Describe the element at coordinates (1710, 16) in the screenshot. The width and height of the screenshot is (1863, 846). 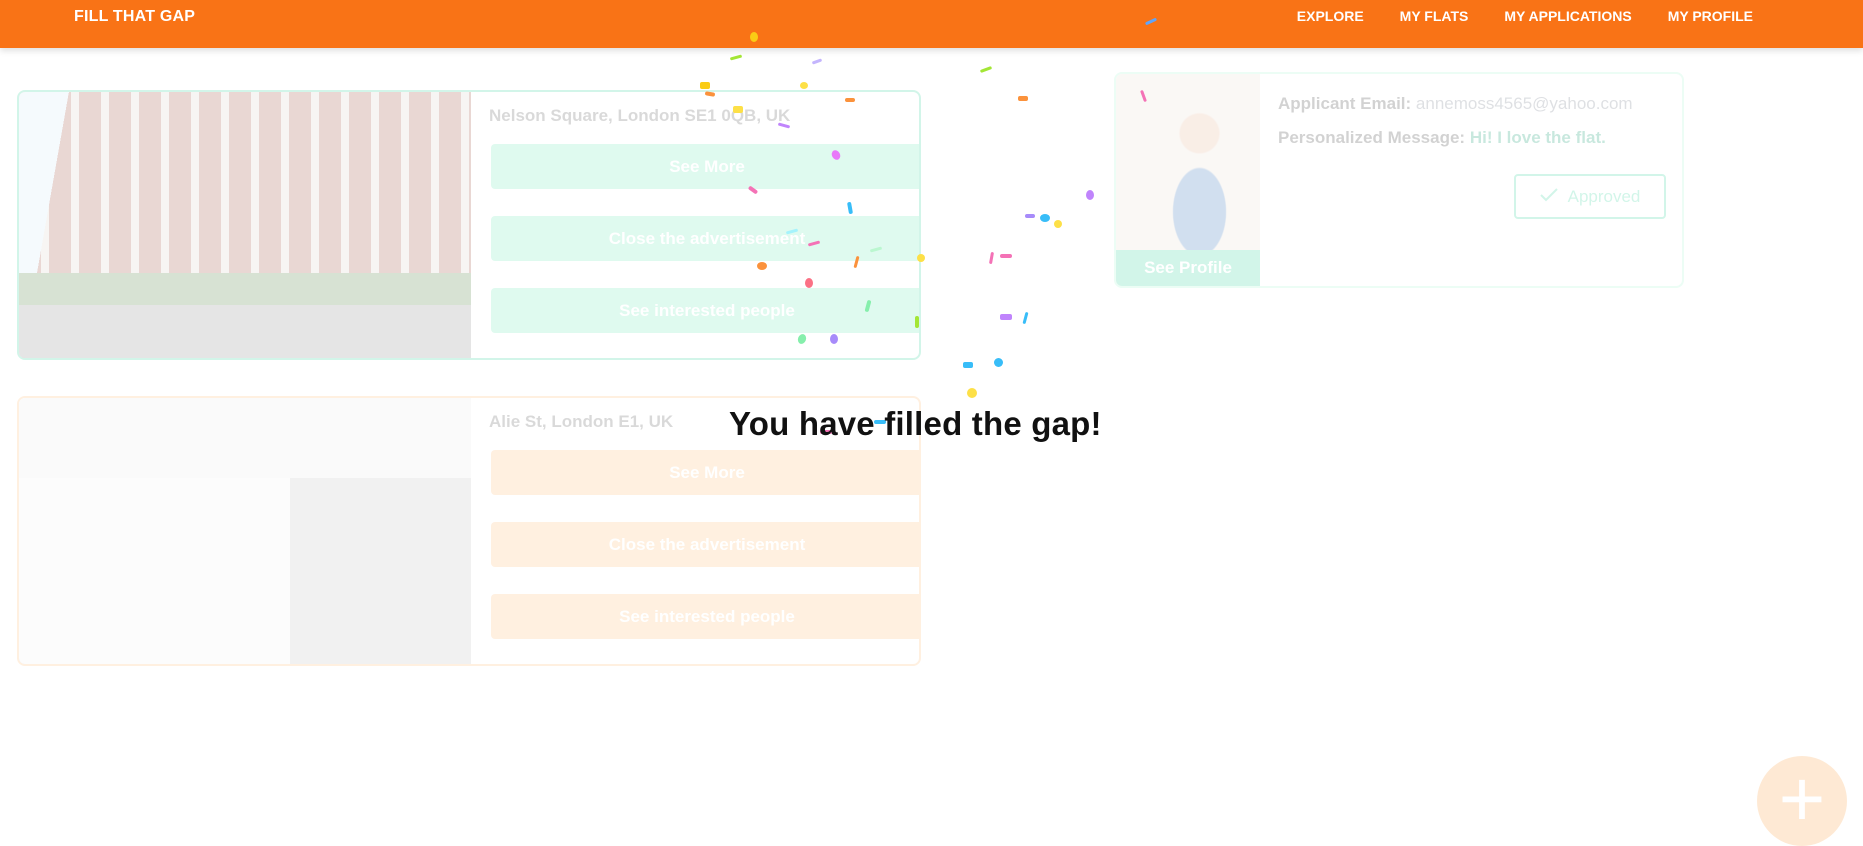
I see `nav-my-profile: MY PROFILE` at that location.